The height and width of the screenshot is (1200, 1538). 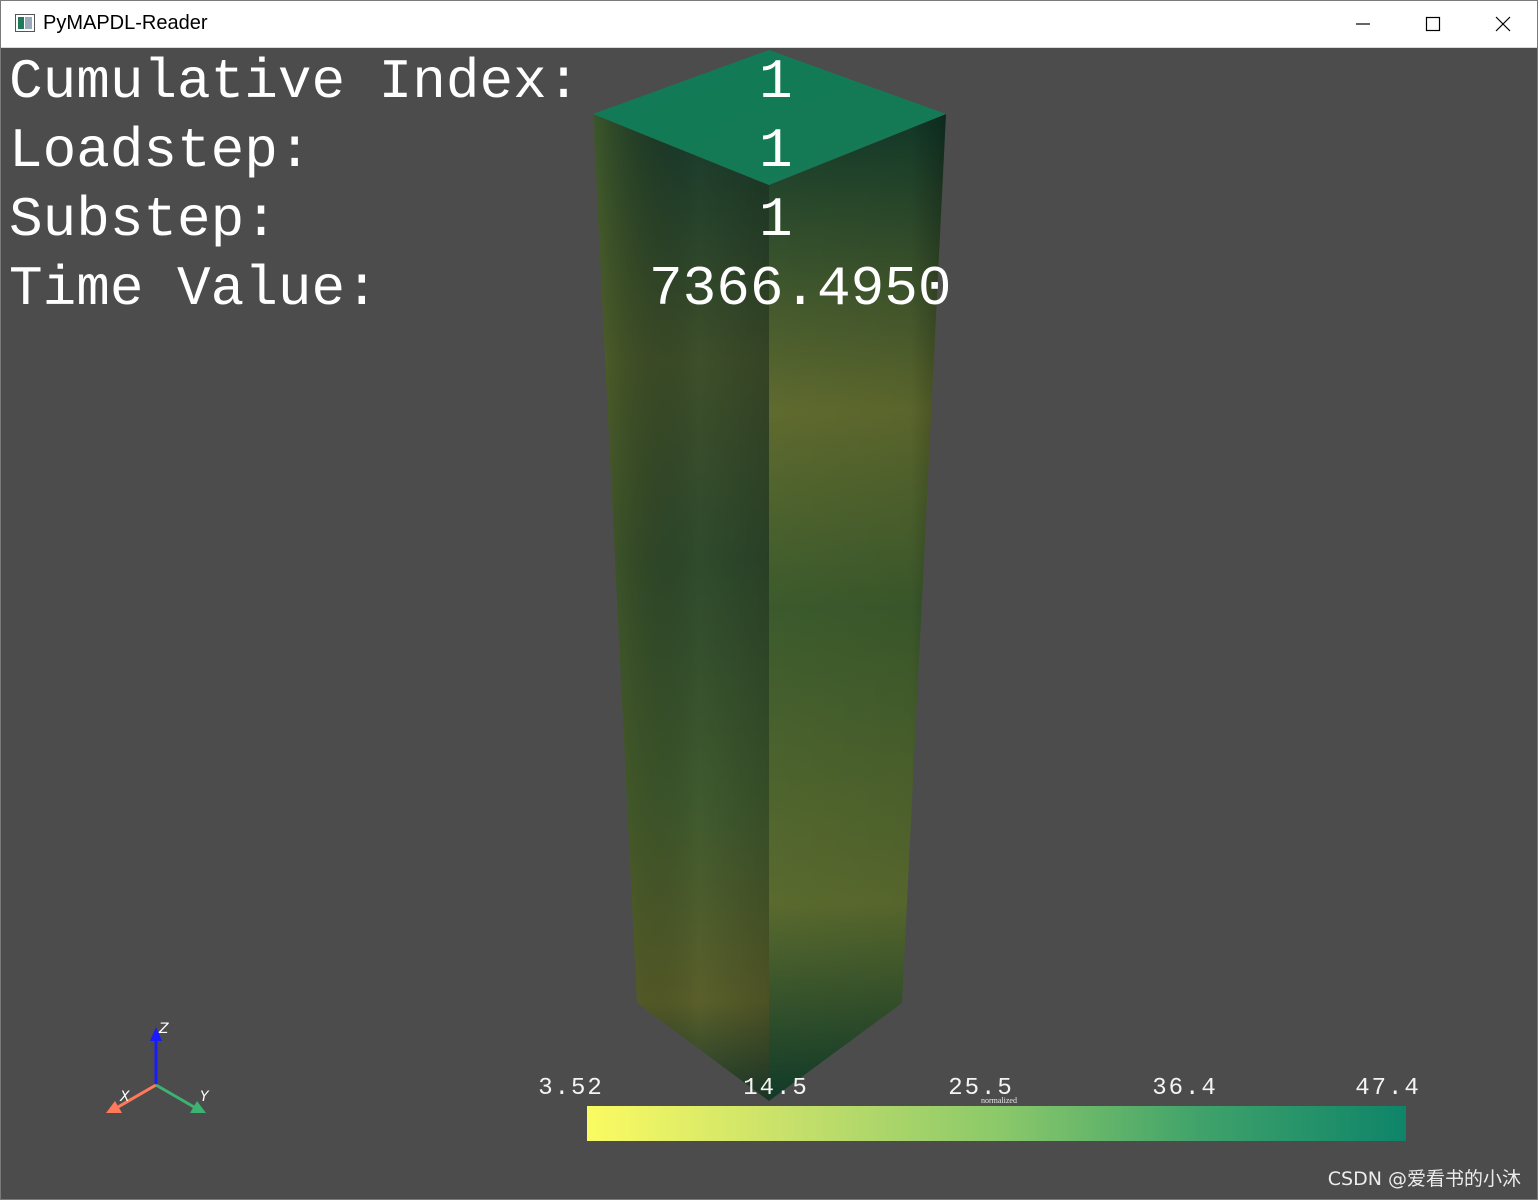 I want to click on close-button, so click(x=1502, y=24).